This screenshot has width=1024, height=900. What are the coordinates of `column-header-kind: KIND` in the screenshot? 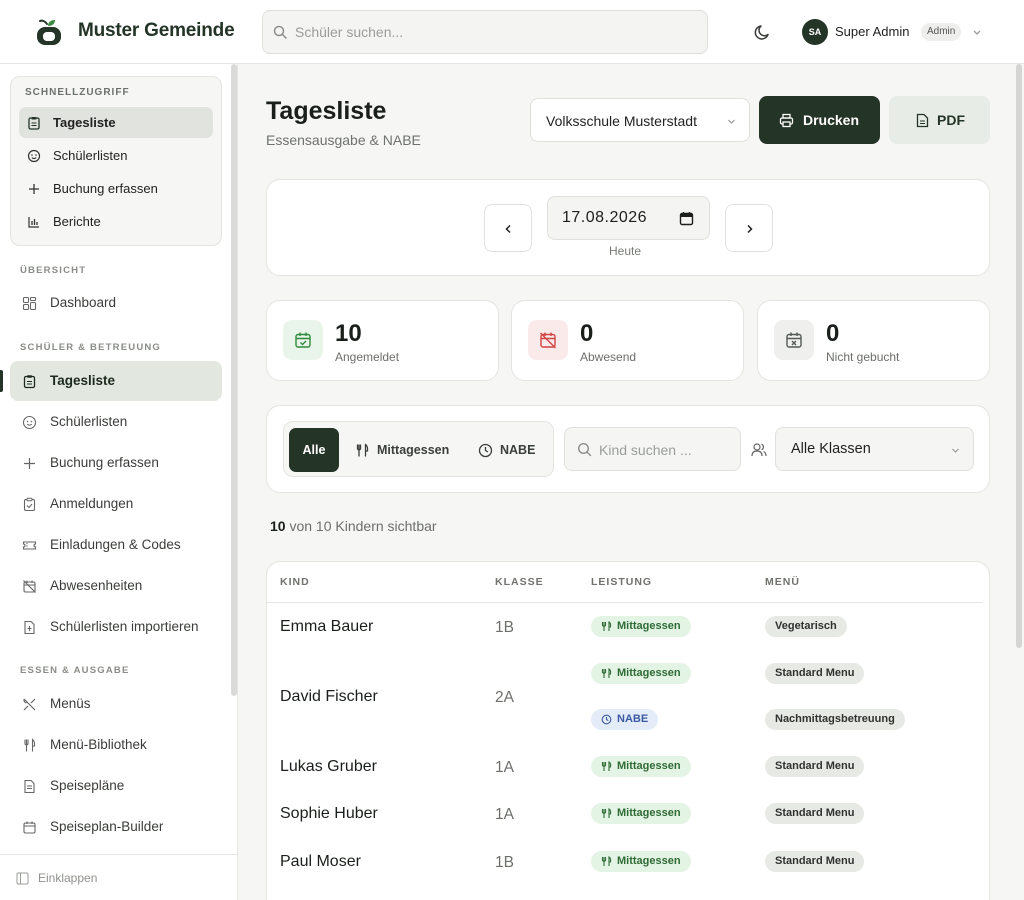 It's located at (295, 582).